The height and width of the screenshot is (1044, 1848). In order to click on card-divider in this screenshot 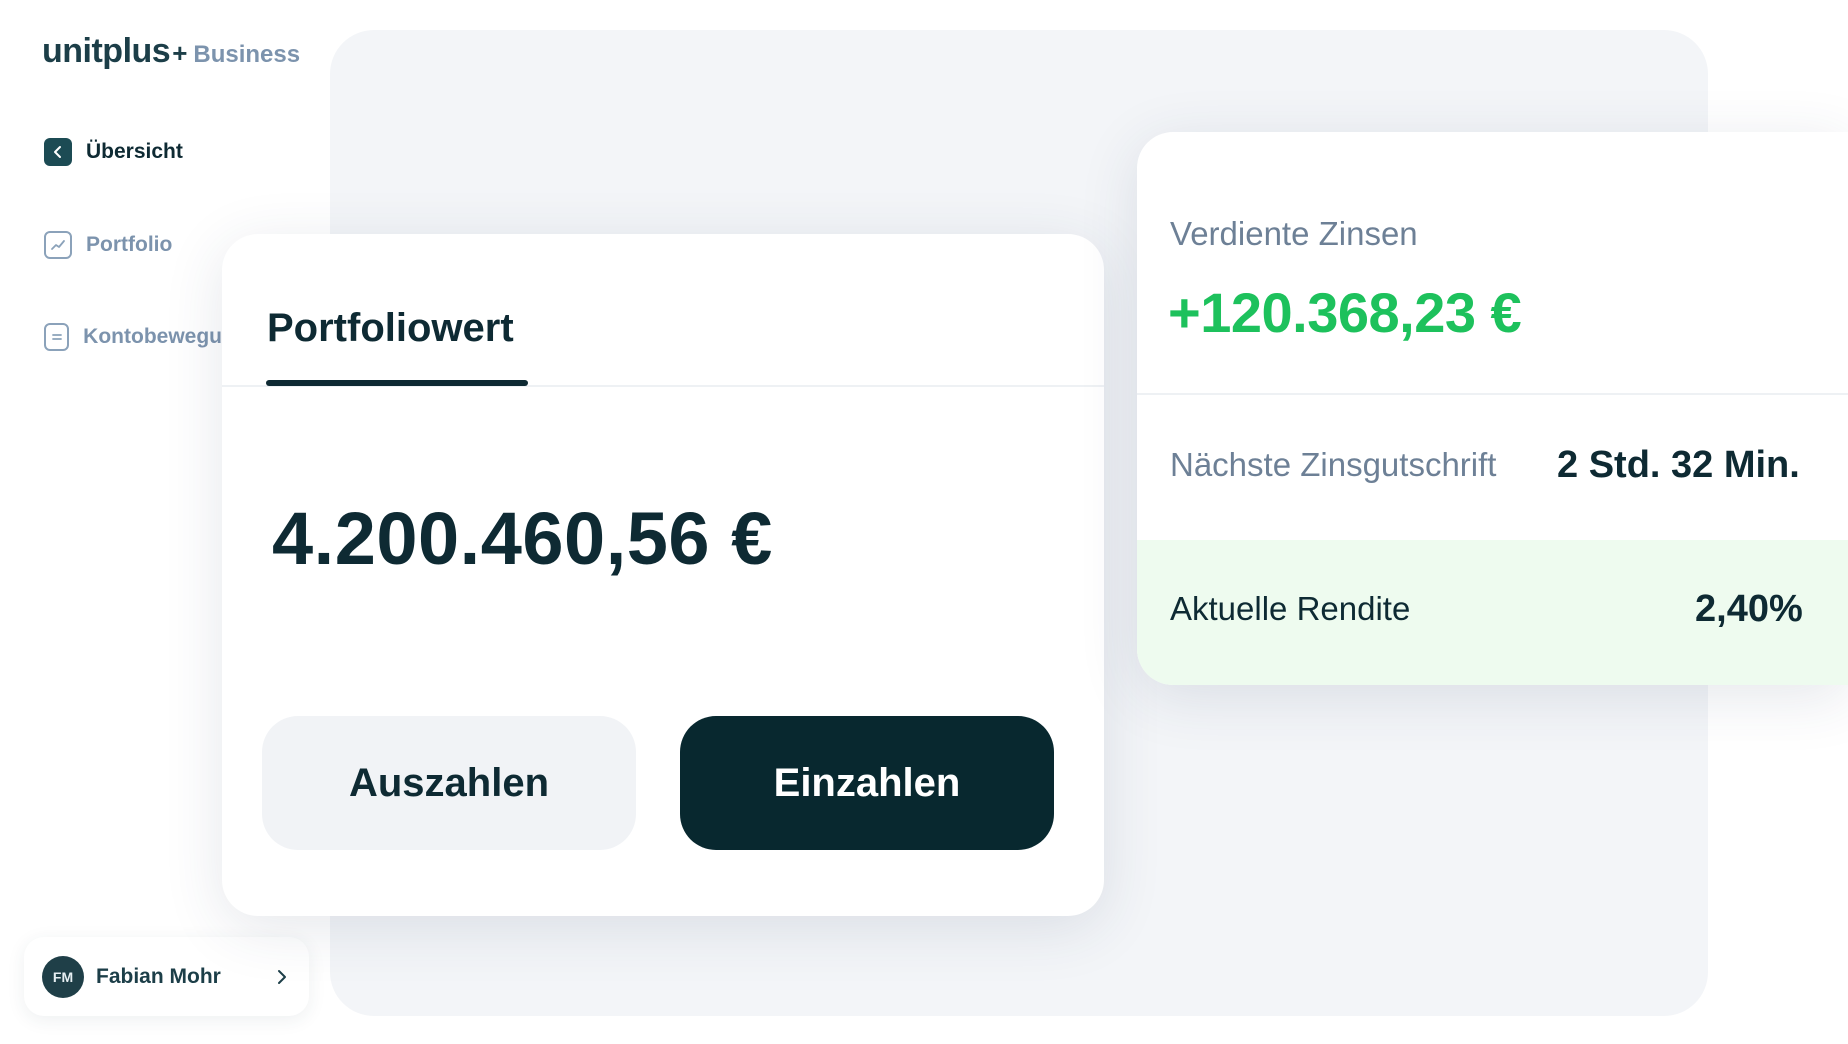, I will do `click(1492, 394)`.